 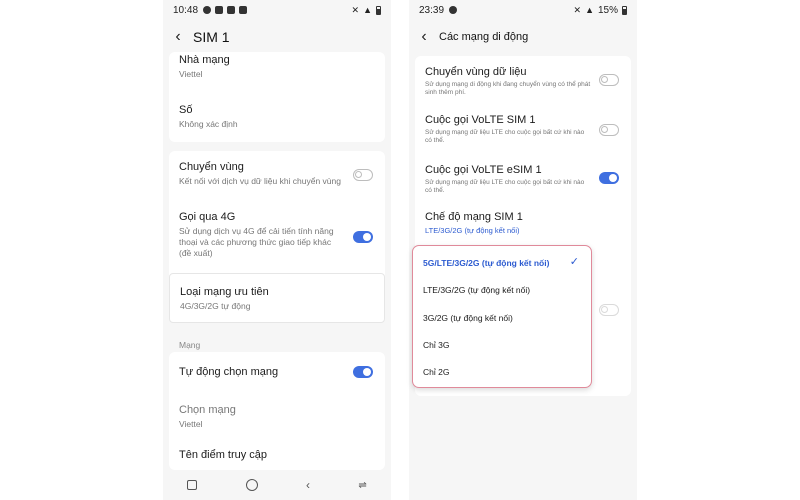 What do you see at coordinates (186, 10) in the screenshot?
I see `status-time: 10:48` at bounding box center [186, 10].